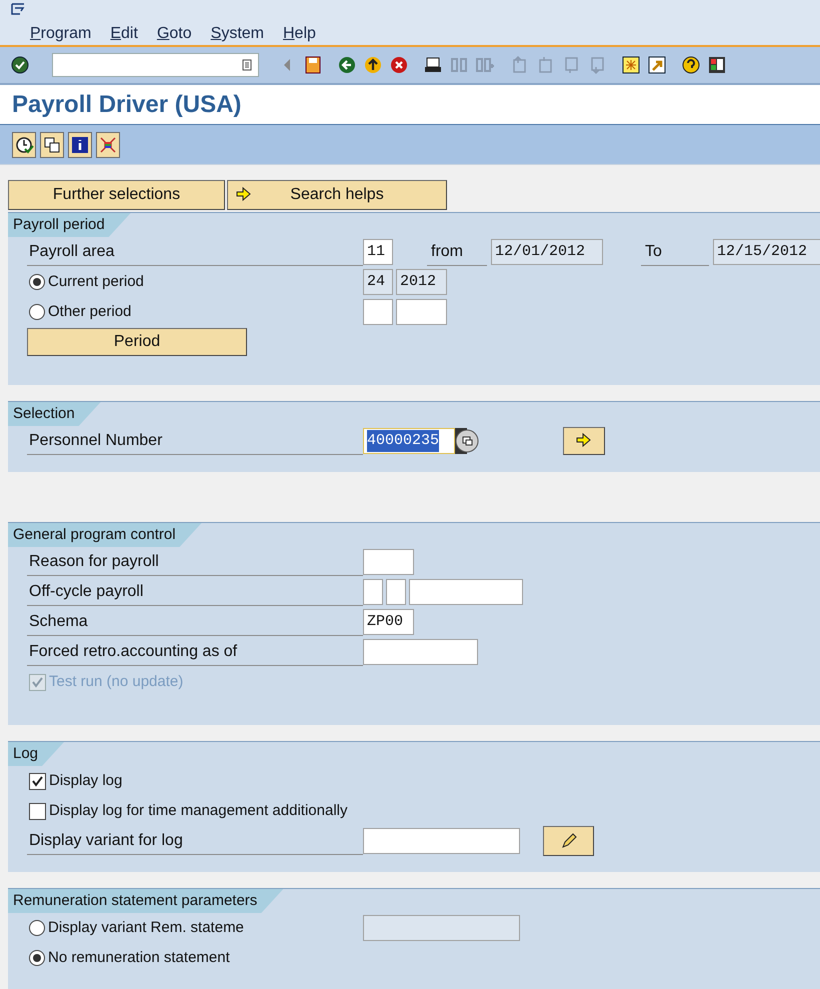 This screenshot has height=989, width=820. Describe the element at coordinates (299, 34) in the screenshot. I see `menu-item: Help` at that location.